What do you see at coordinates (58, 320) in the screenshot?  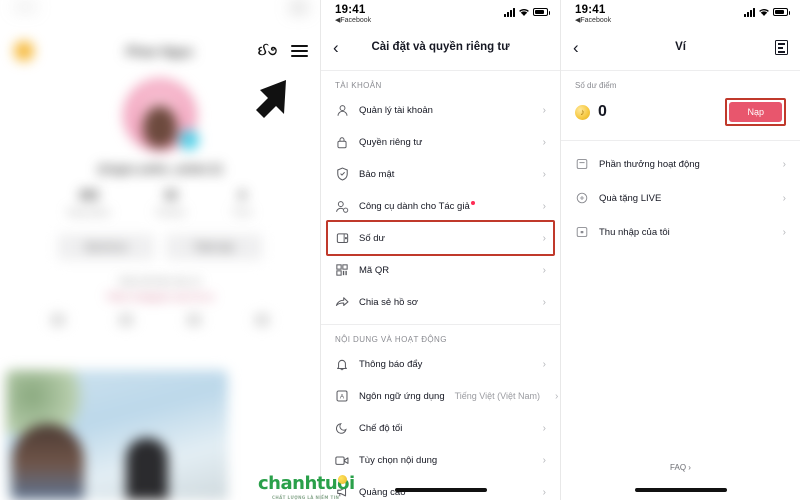 I see `tab-videos-icon` at bounding box center [58, 320].